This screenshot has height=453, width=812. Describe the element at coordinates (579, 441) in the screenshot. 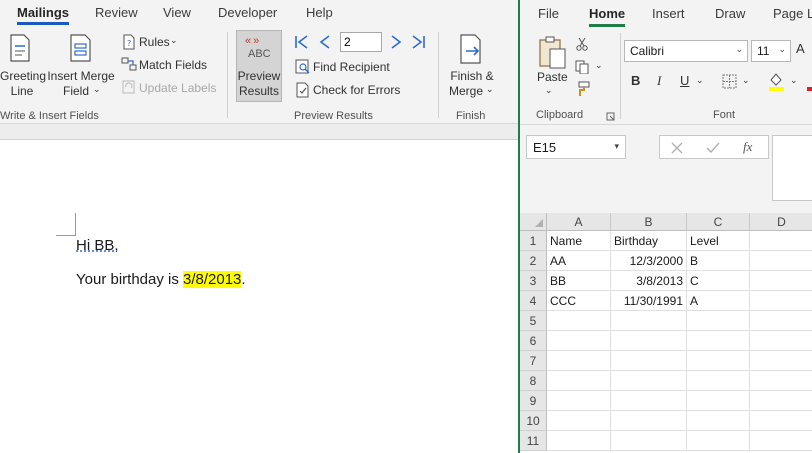

I see `cell-a11` at that location.